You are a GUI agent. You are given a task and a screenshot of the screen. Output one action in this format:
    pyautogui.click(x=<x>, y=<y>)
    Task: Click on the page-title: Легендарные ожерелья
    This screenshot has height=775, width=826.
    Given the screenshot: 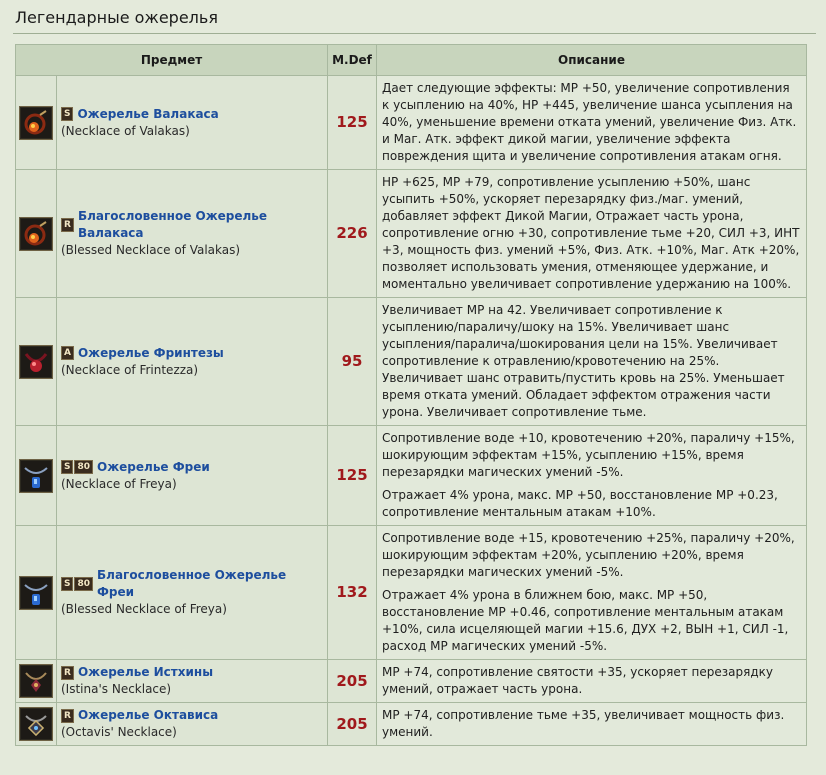 What is the action you would take?
    pyautogui.click(x=414, y=20)
    